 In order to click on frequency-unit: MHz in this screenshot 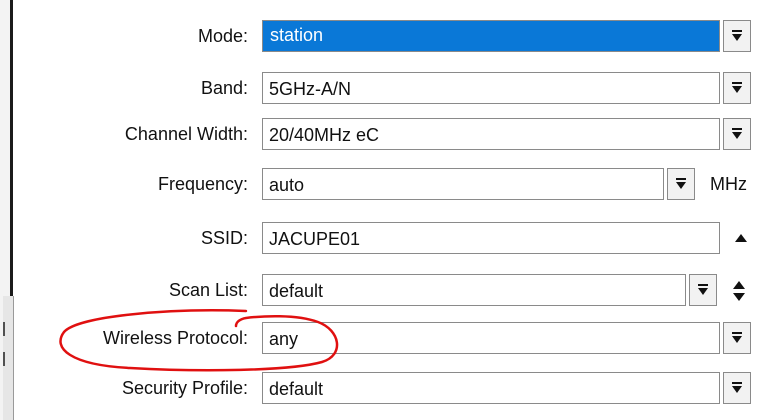, I will do `click(728, 184)`.